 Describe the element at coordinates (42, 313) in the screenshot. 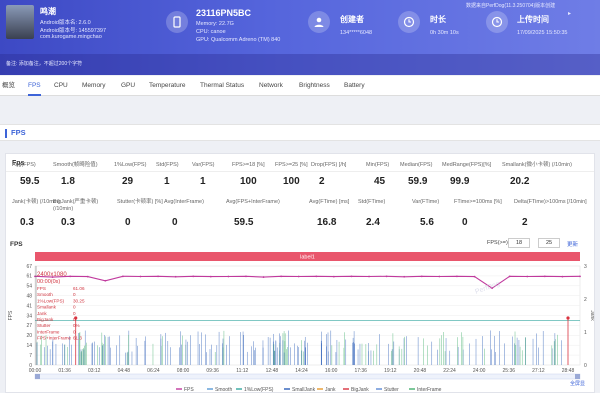

I see `tooltip-name: Jank` at that location.